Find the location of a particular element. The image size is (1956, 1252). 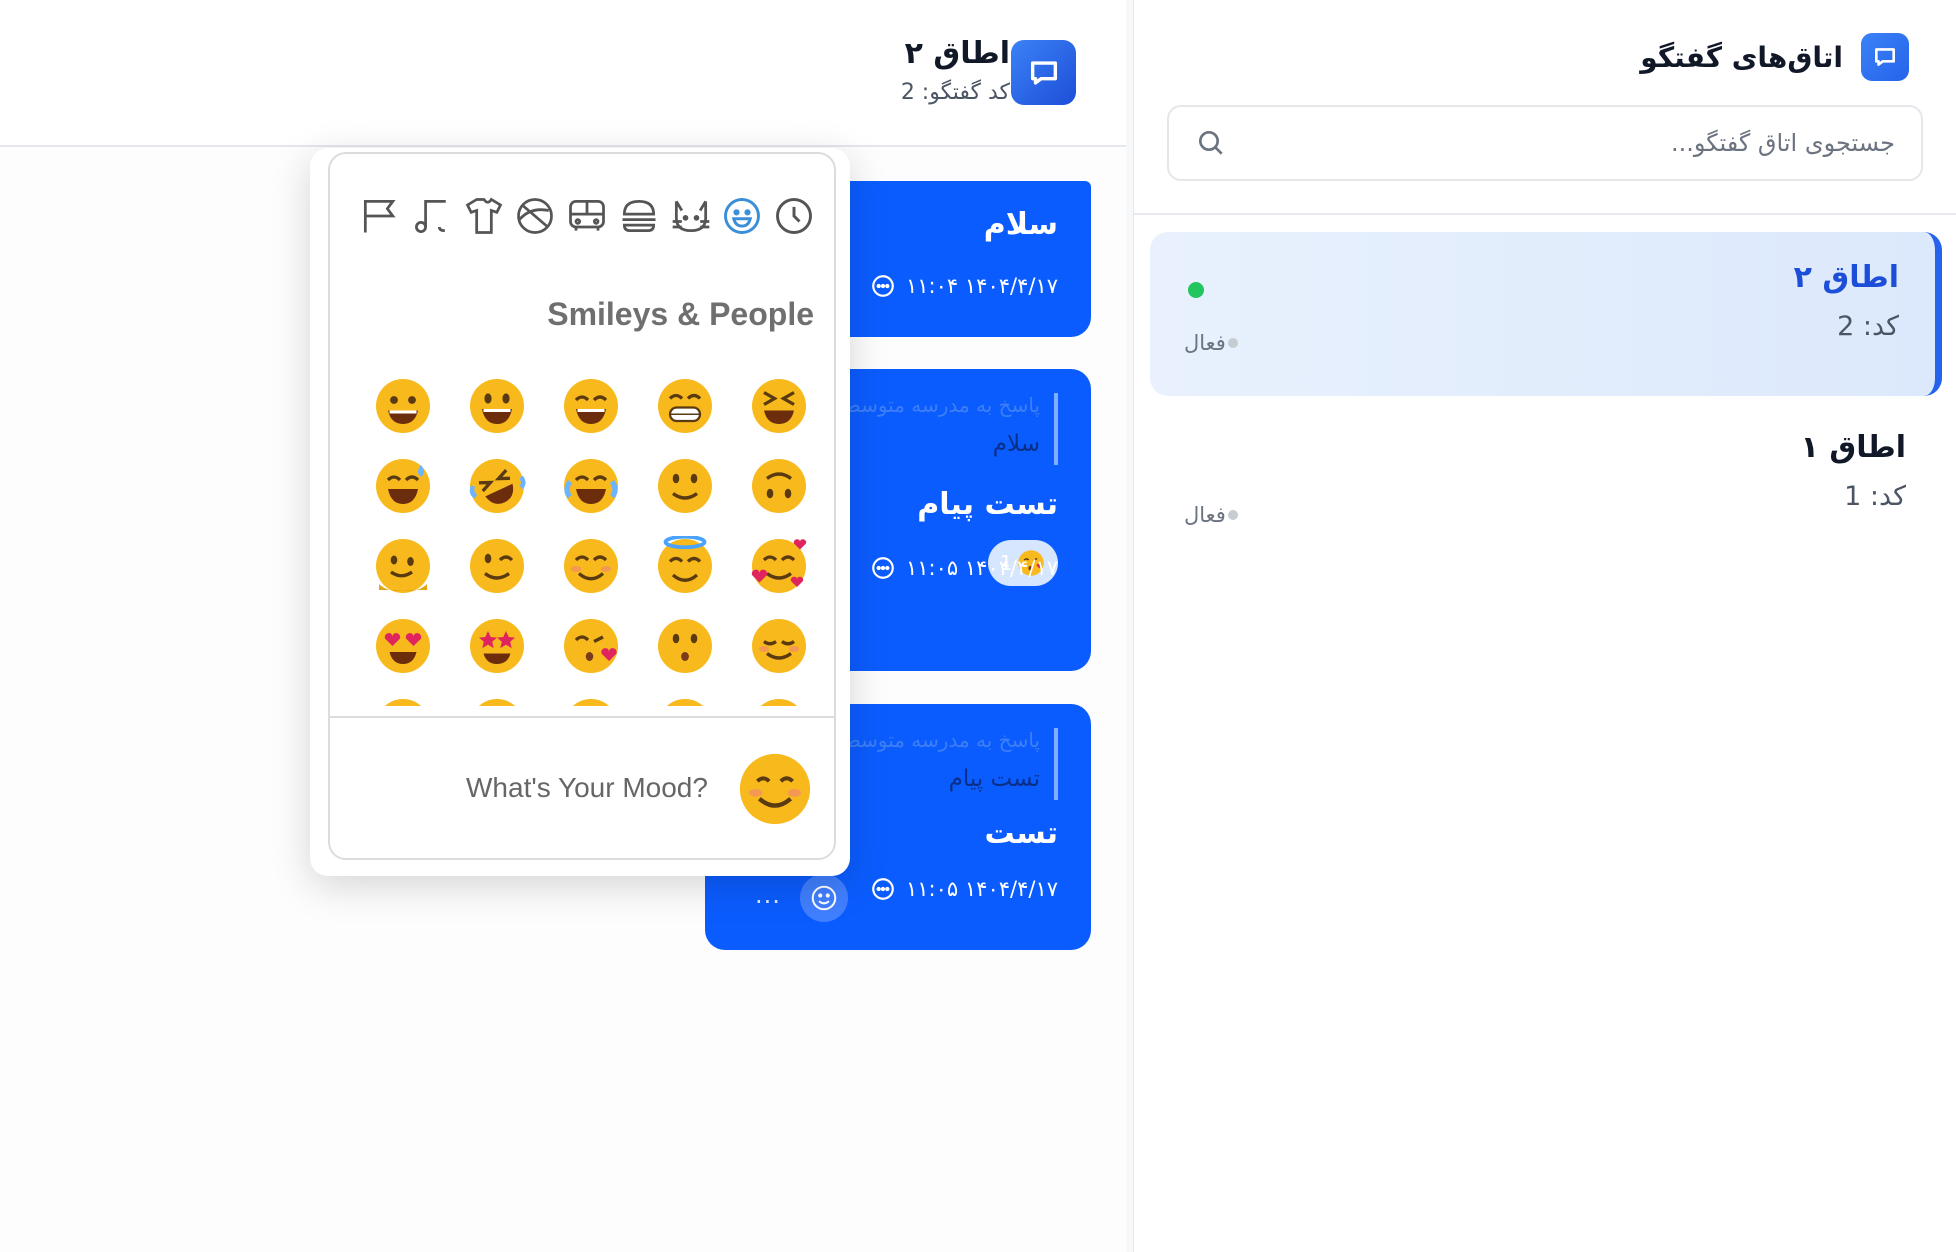

smileys-icon is located at coordinates (742, 216).